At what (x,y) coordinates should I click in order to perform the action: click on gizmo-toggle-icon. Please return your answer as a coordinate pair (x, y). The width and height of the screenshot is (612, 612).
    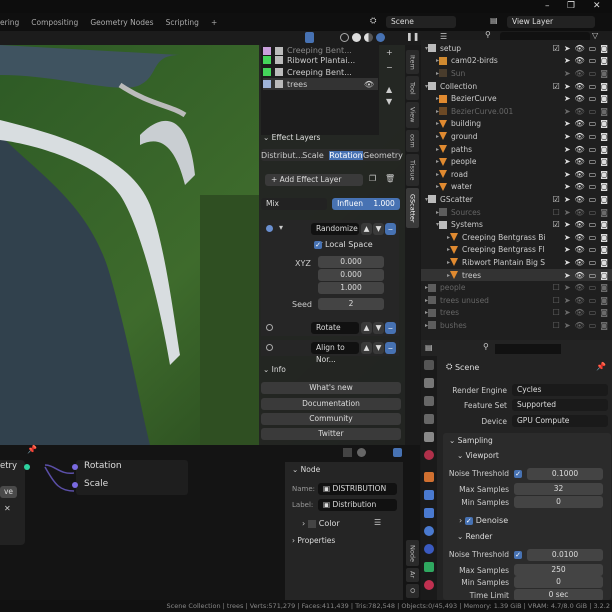
    Looking at the image, I should click on (309, 37).